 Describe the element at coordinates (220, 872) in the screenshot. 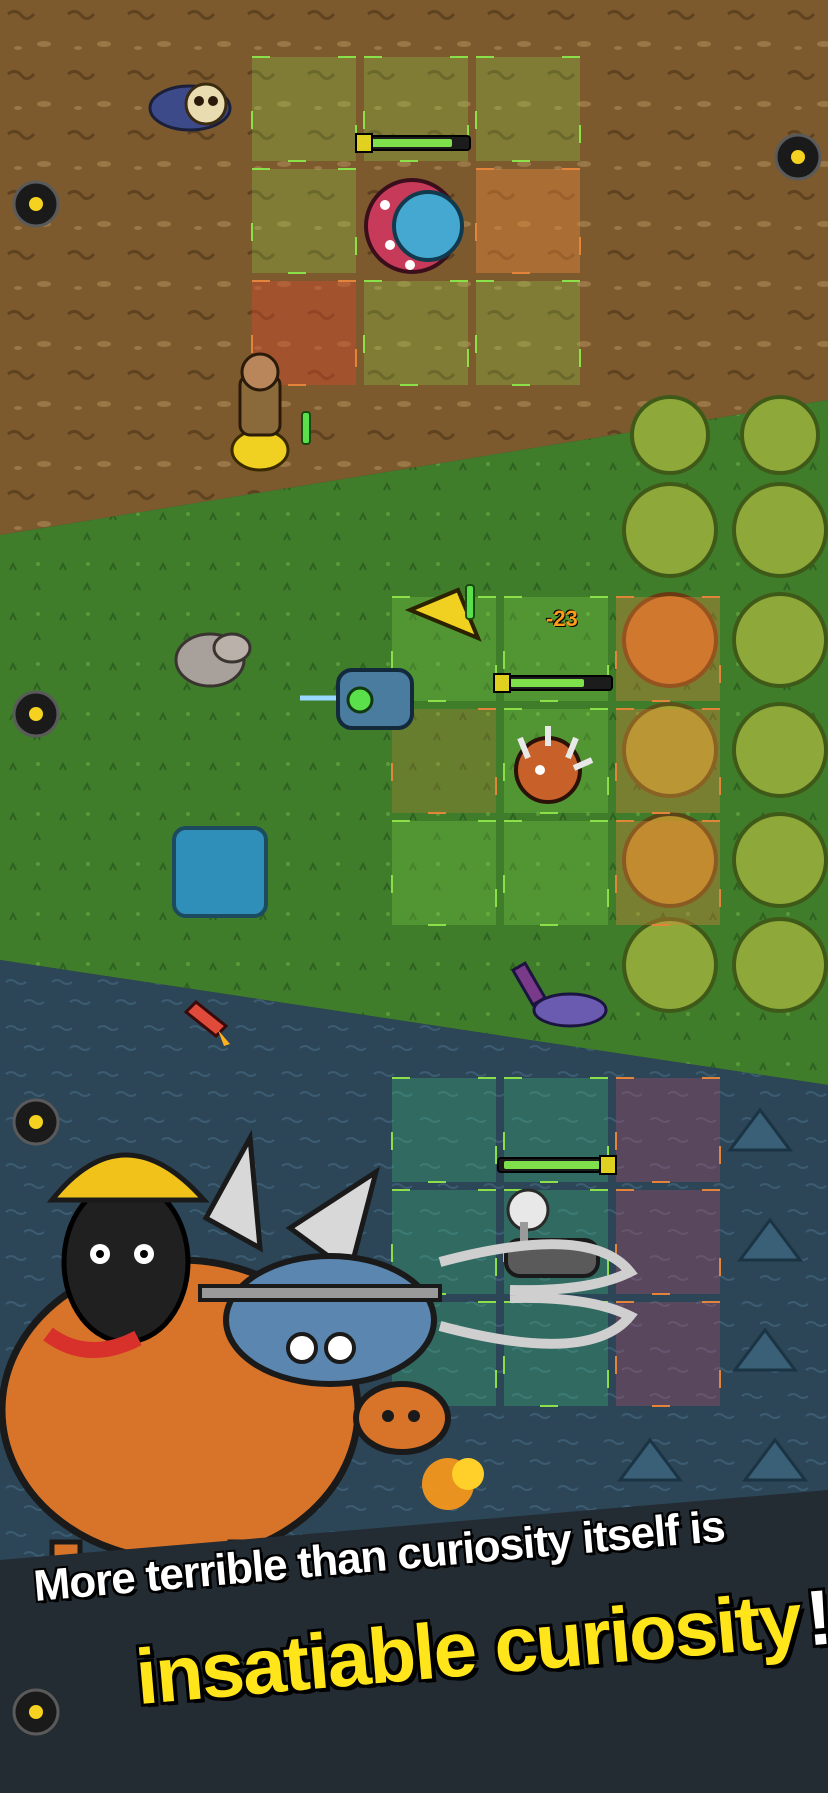

I see `pond` at that location.